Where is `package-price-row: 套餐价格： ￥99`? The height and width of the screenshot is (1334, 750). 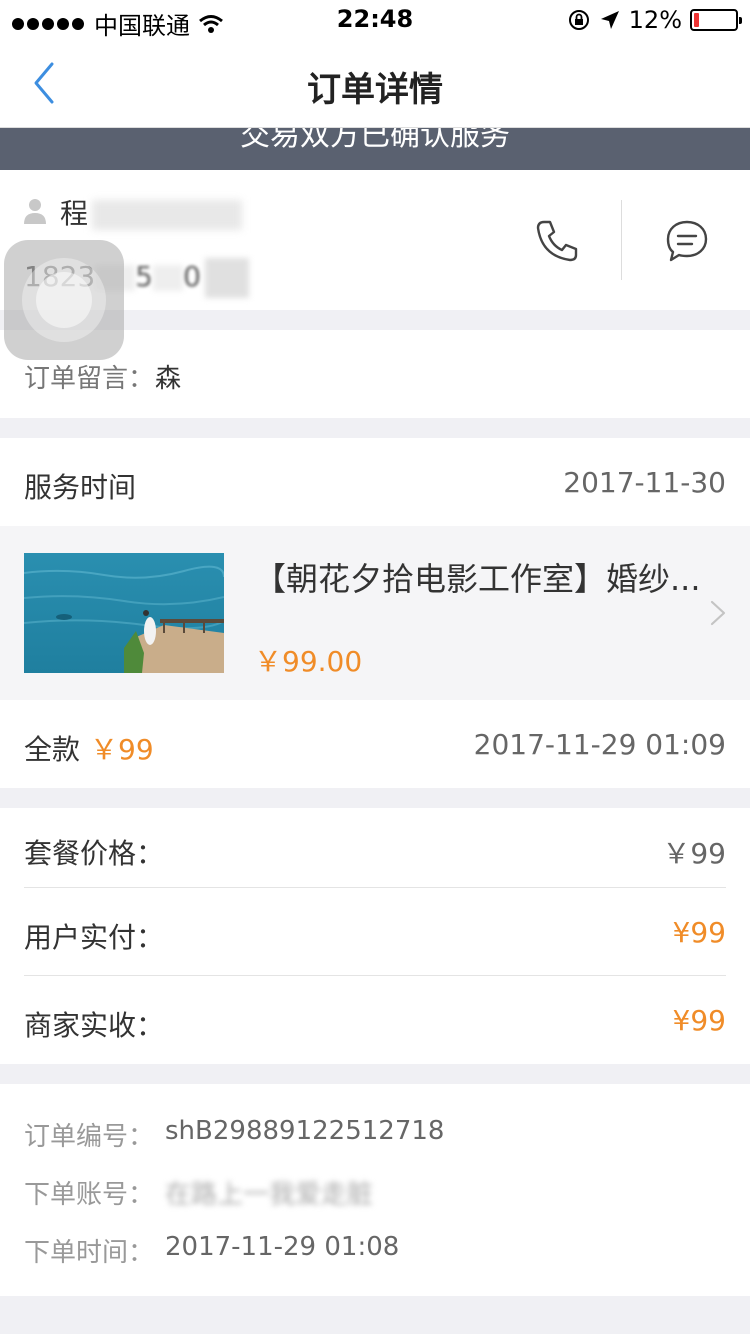 package-price-row: 套餐价格： ￥99 is located at coordinates (375, 852).